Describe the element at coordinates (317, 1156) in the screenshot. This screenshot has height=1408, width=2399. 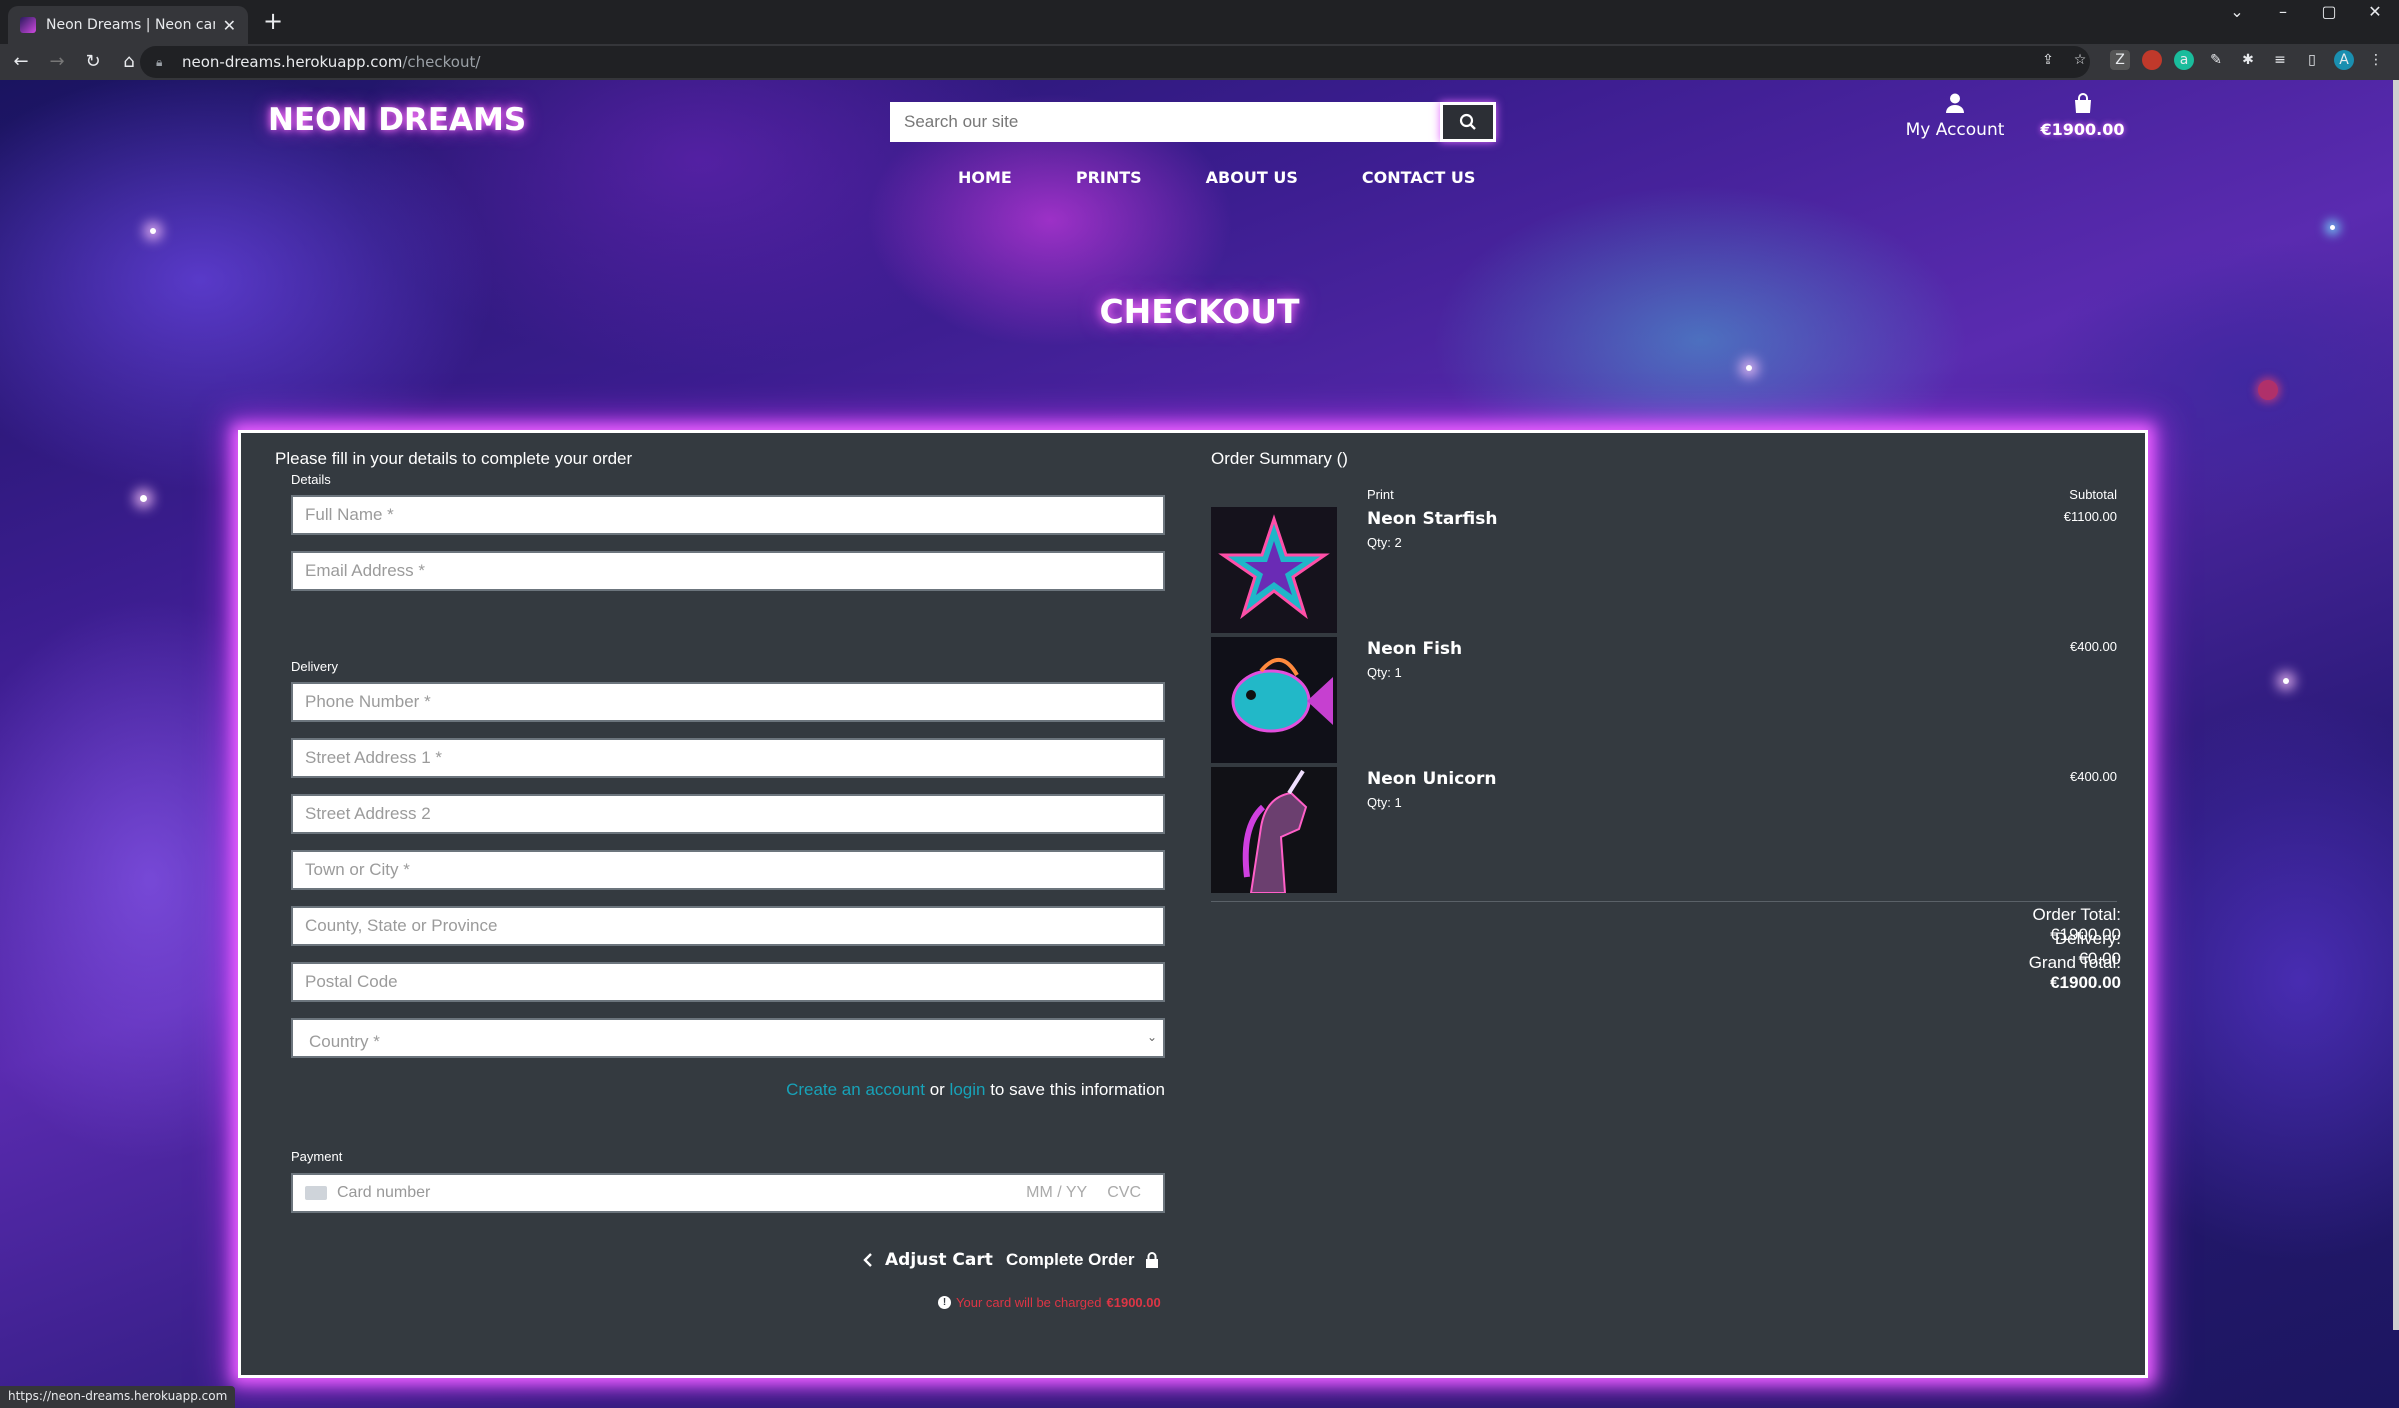
I see `payment-legend: Payment` at that location.